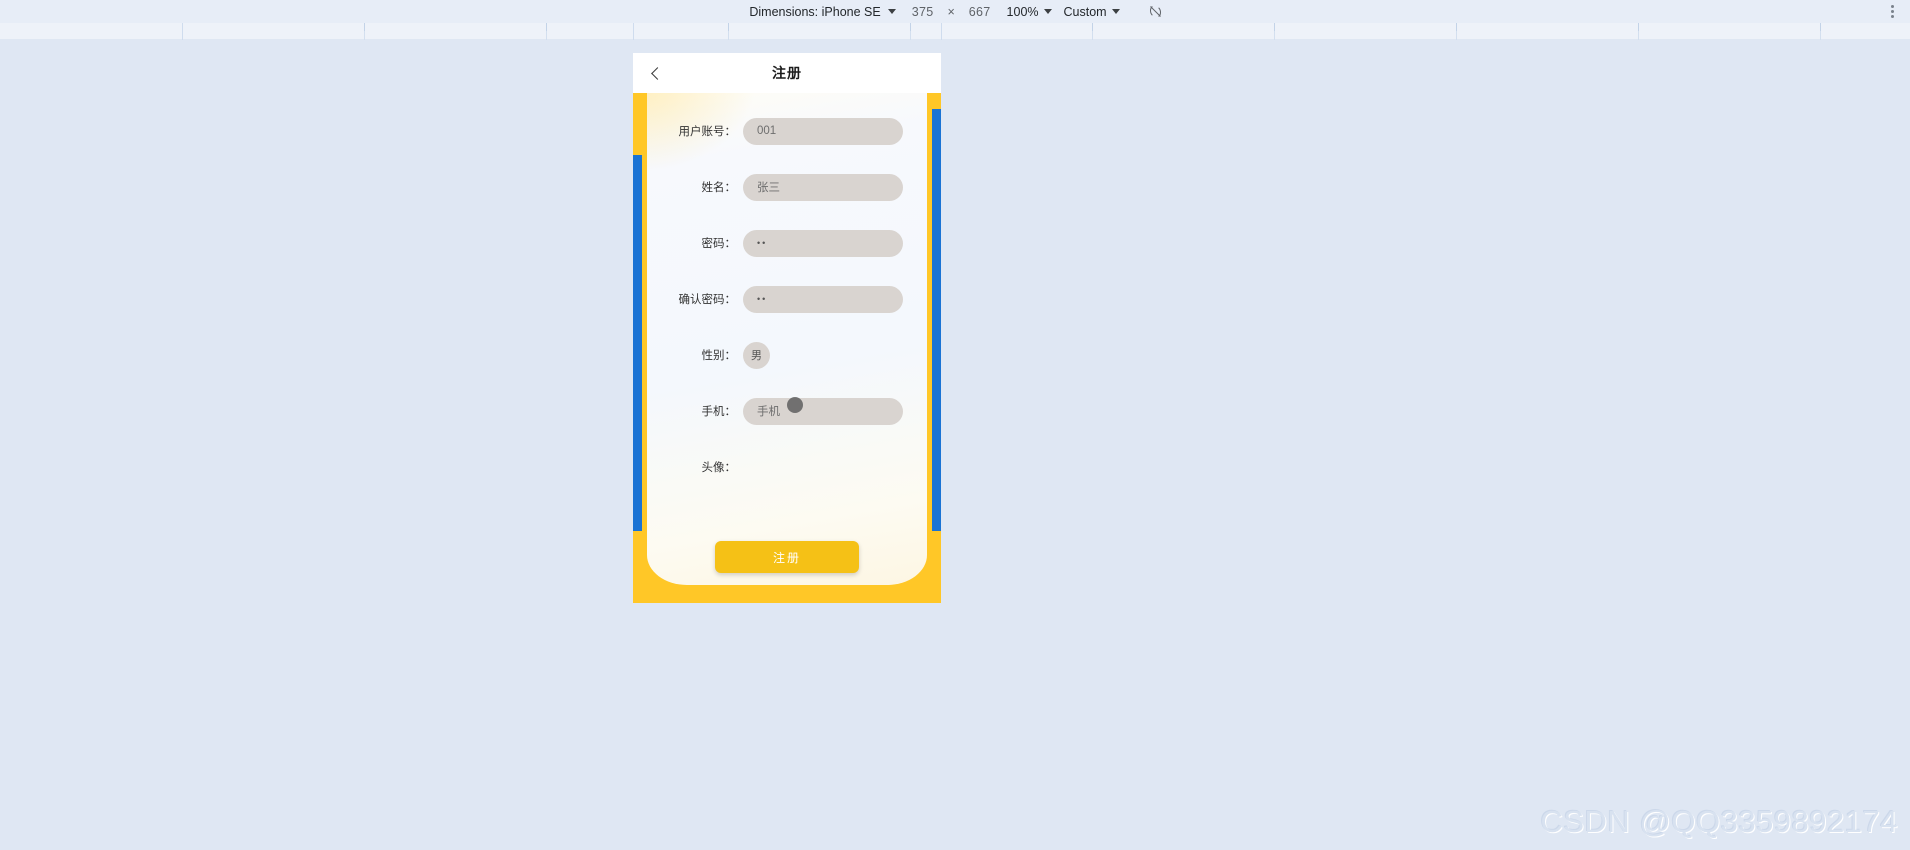 The height and width of the screenshot is (850, 1910). Describe the element at coordinates (756, 355) in the screenshot. I see `gender-select: 男` at that location.